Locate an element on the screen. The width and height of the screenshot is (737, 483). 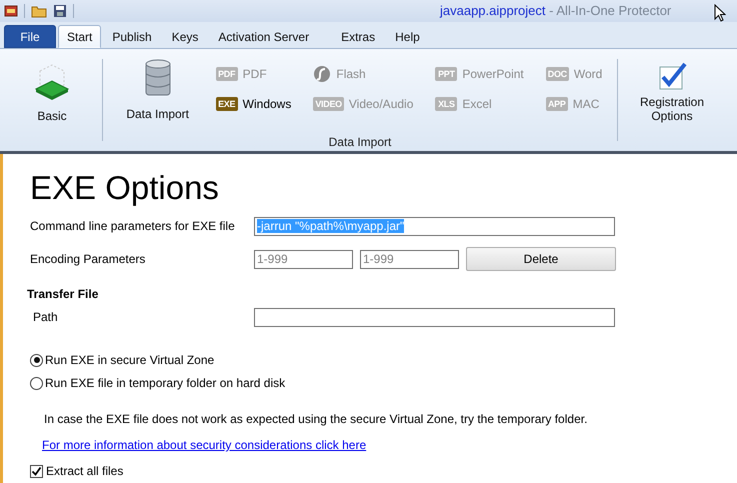
file-tab: File is located at coordinates (30, 36).